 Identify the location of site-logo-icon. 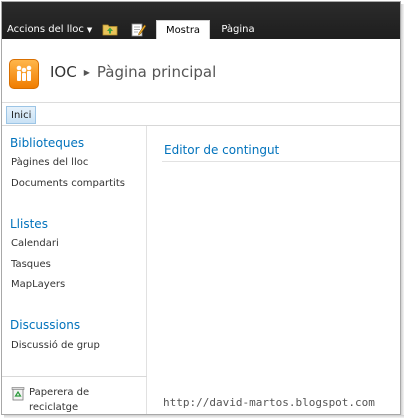
(24, 74).